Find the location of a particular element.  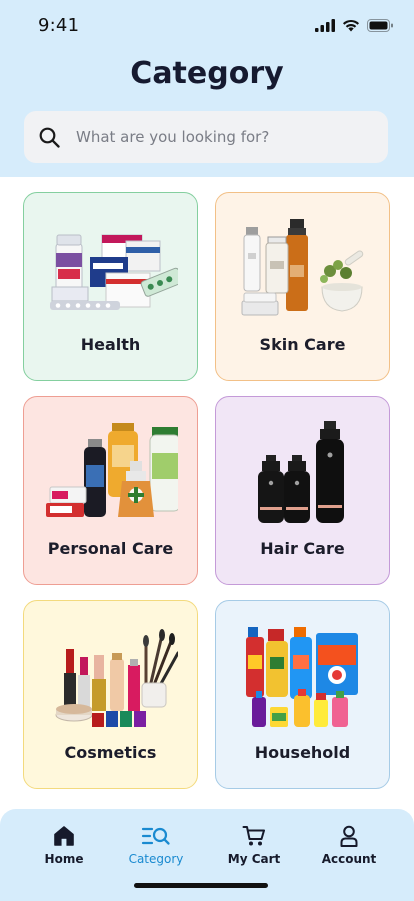

category-card-skin-care: Skin Care is located at coordinates (302, 286).